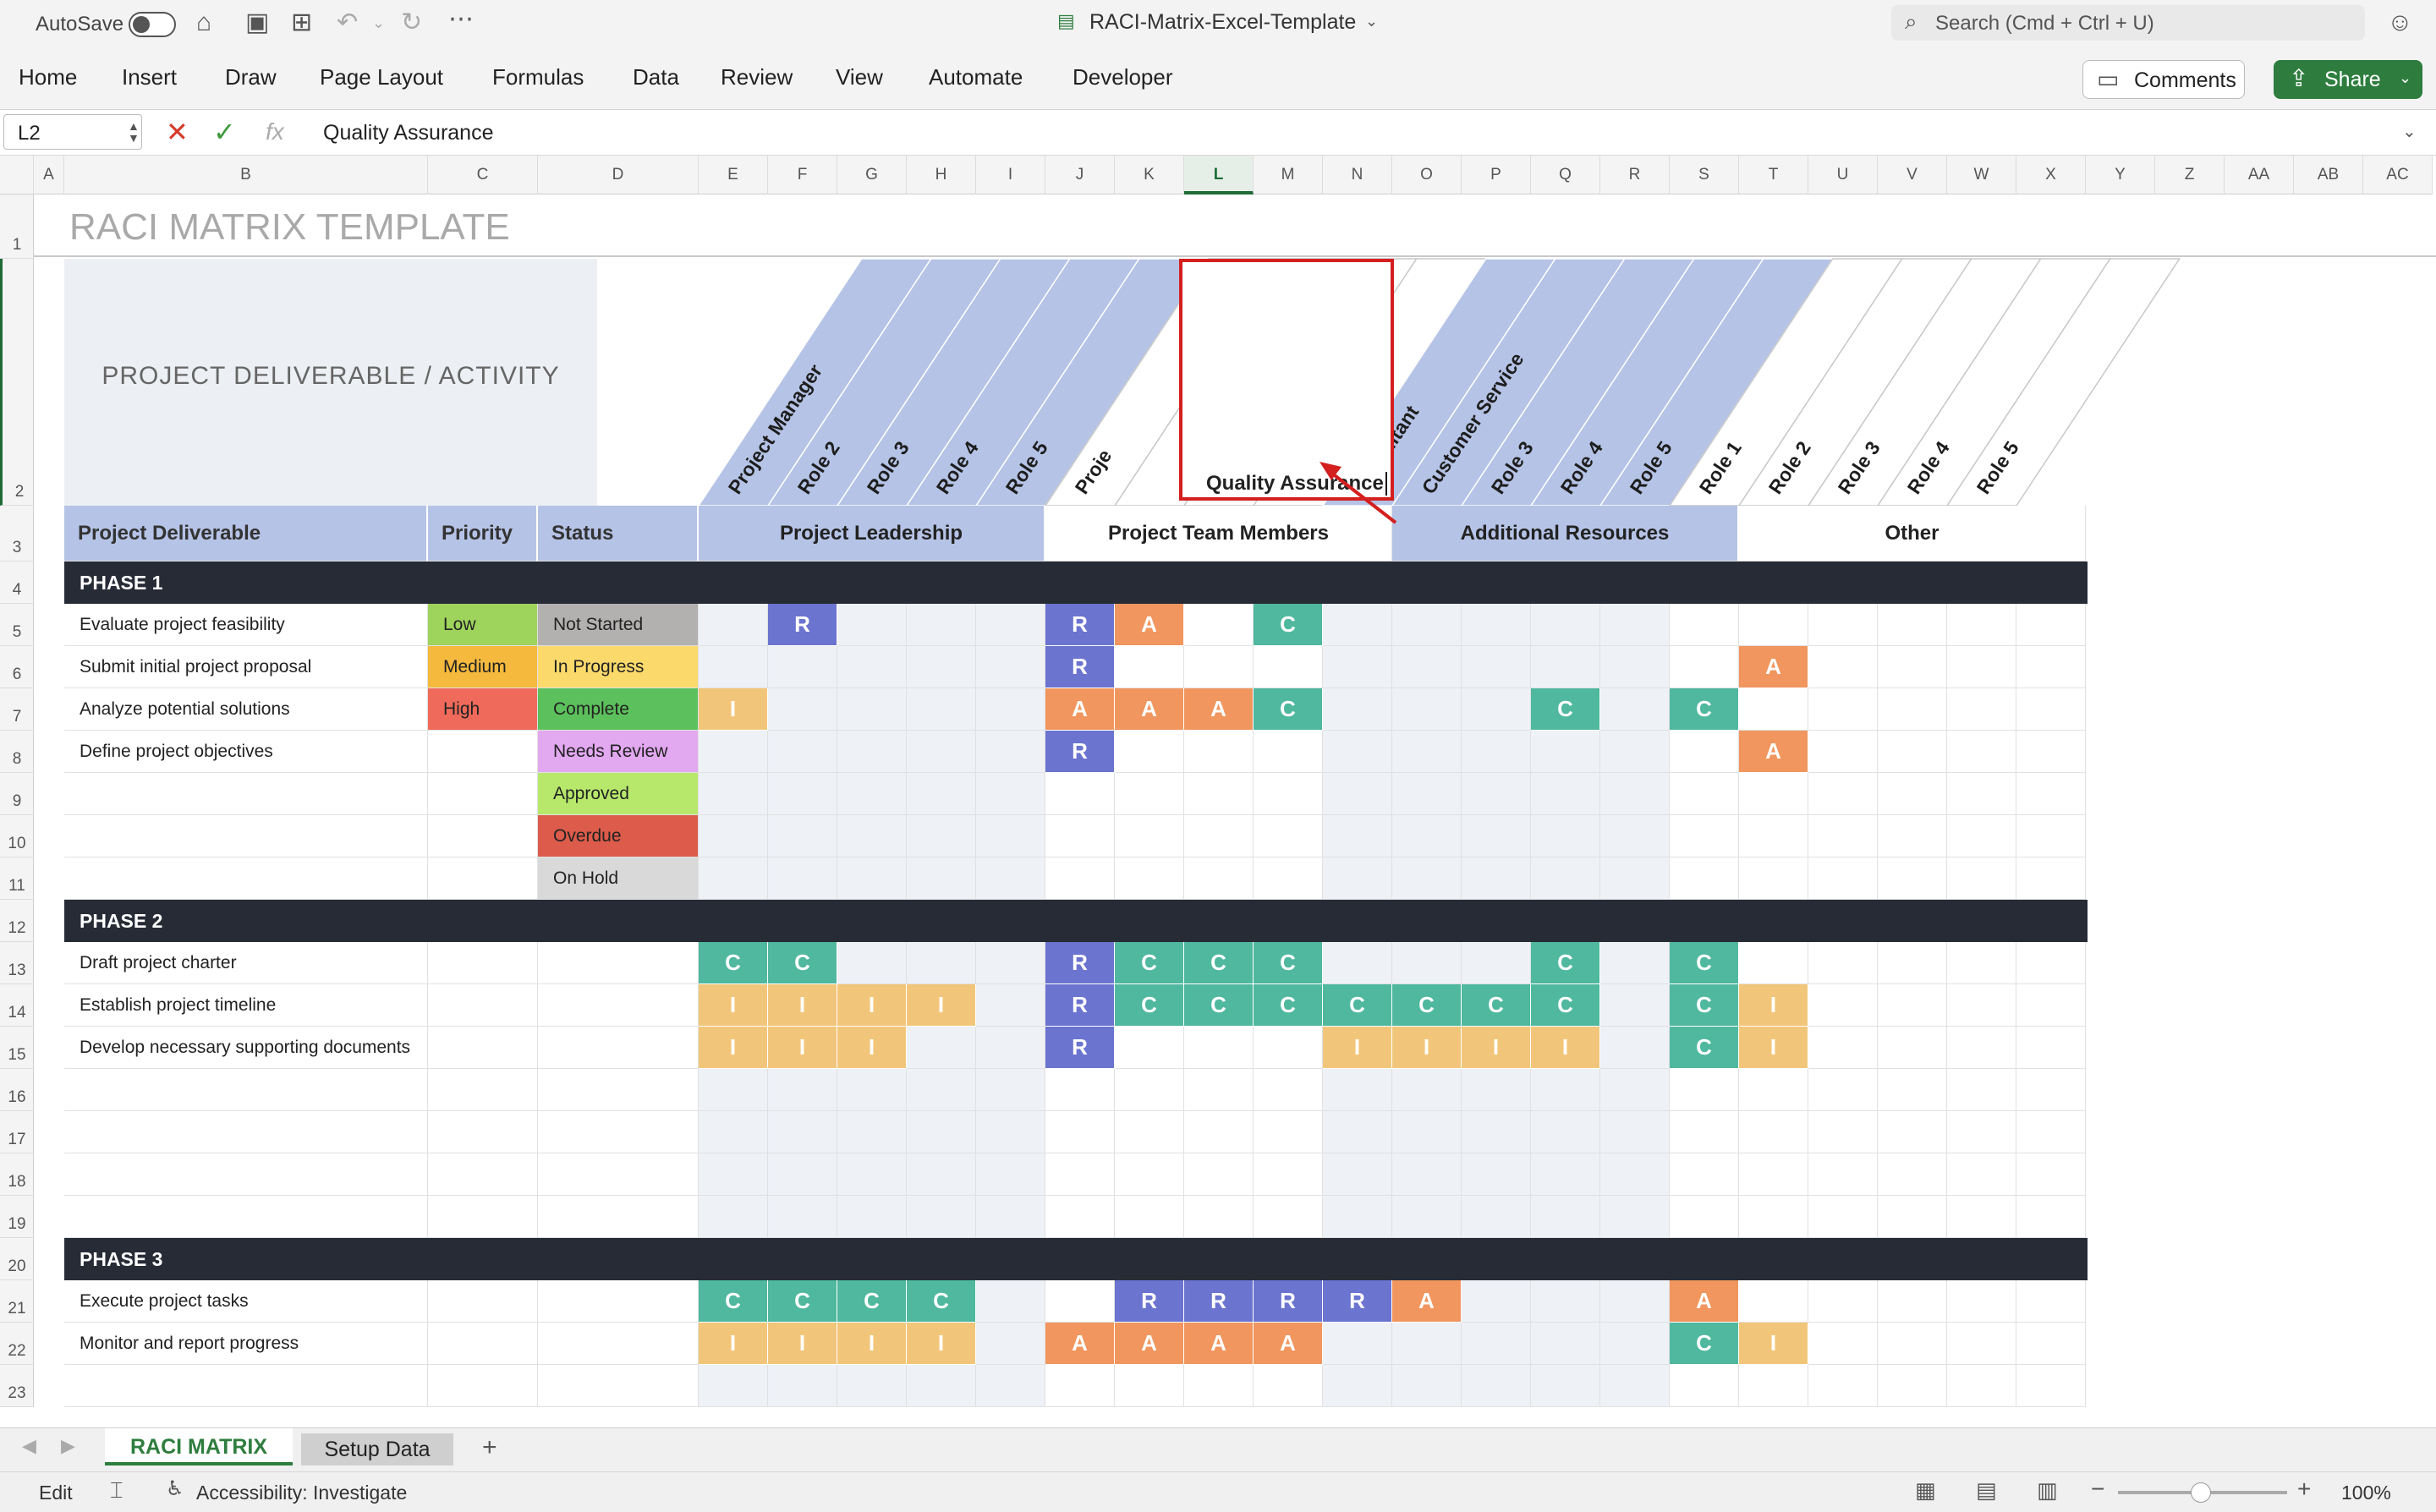 This screenshot has width=2436, height=1512. What do you see at coordinates (1149, 175) in the screenshot?
I see `column-header-k: K` at bounding box center [1149, 175].